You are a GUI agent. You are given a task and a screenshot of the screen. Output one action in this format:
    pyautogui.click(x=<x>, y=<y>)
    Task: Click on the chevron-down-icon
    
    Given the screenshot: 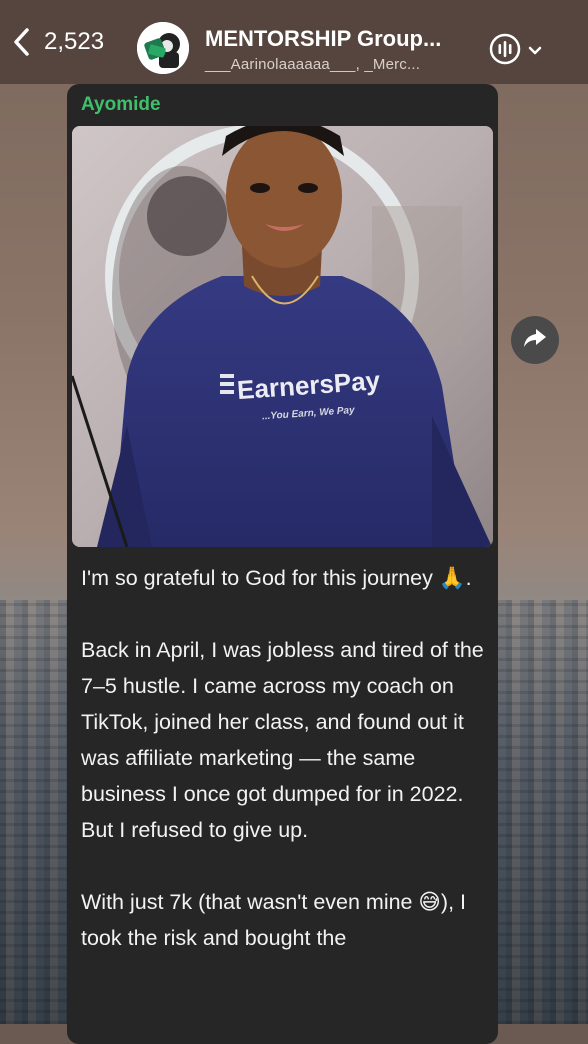 What is the action you would take?
    pyautogui.click(x=535, y=52)
    